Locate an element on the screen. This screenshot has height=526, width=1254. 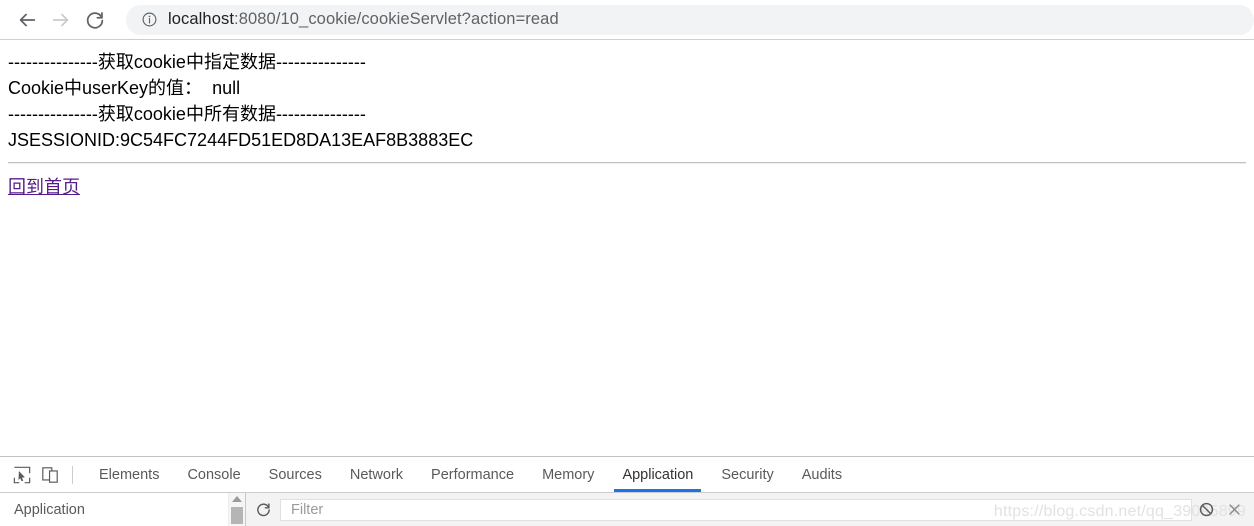
block-no-entry-icon is located at coordinates (1206, 509).